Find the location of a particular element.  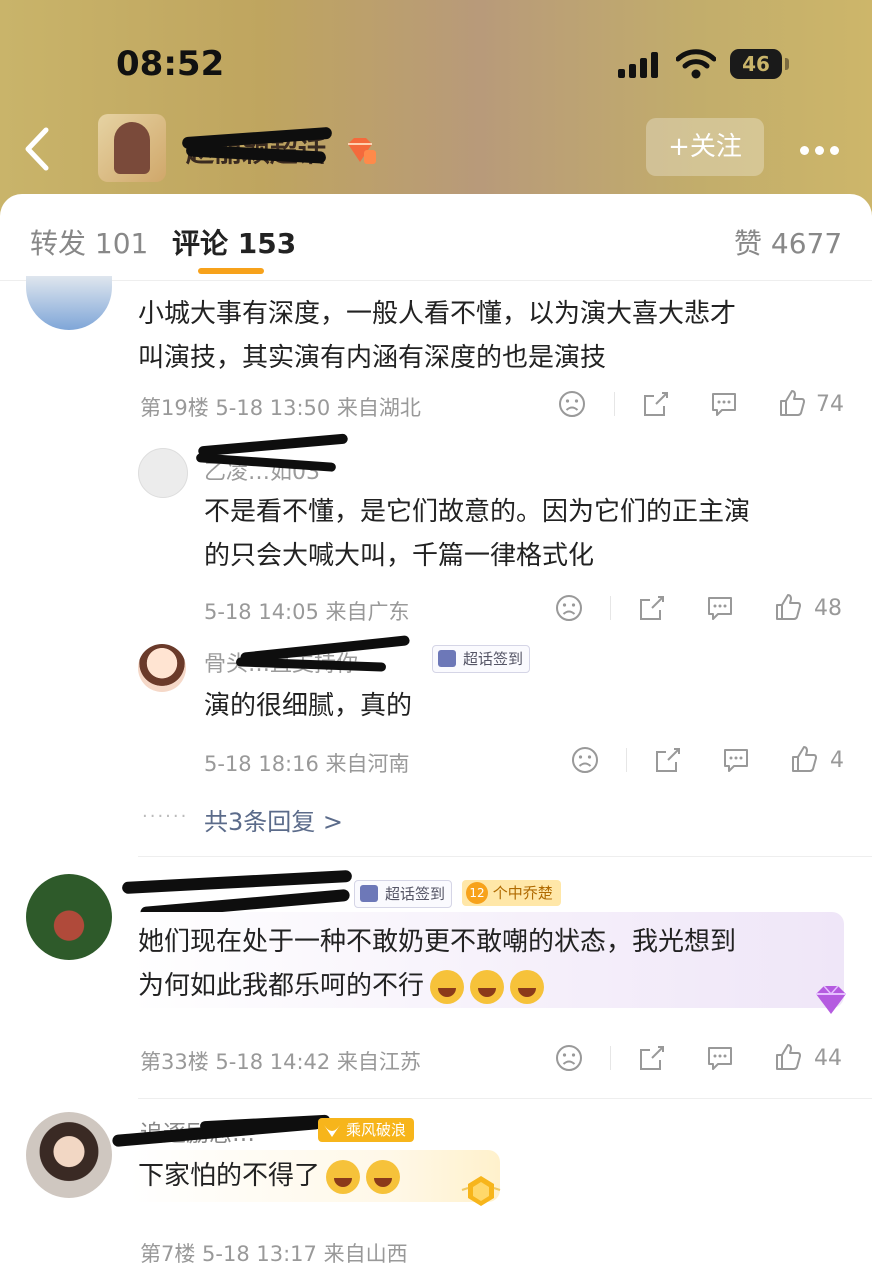

tab-likes: 赞 4677 is located at coordinates (788, 242).